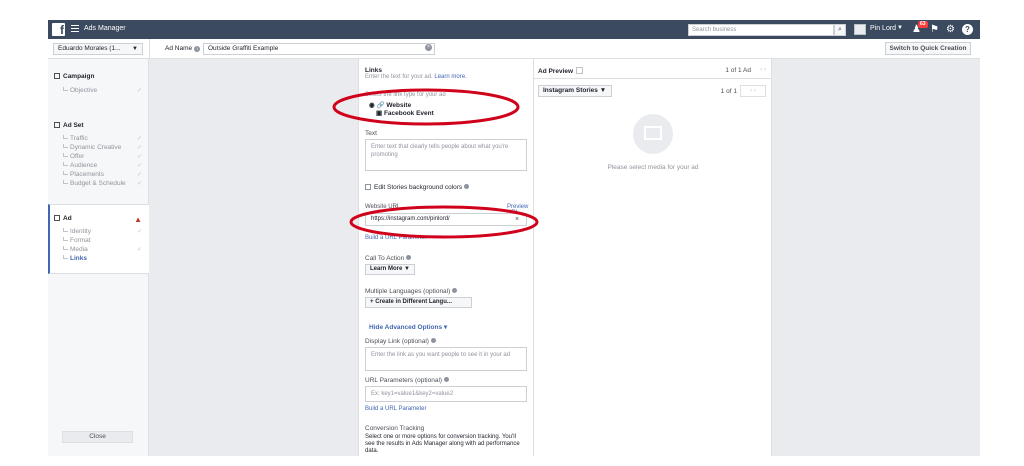 This screenshot has width=1024, height=466. I want to click on ad-preview-title: Ad Preview, so click(561, 71).